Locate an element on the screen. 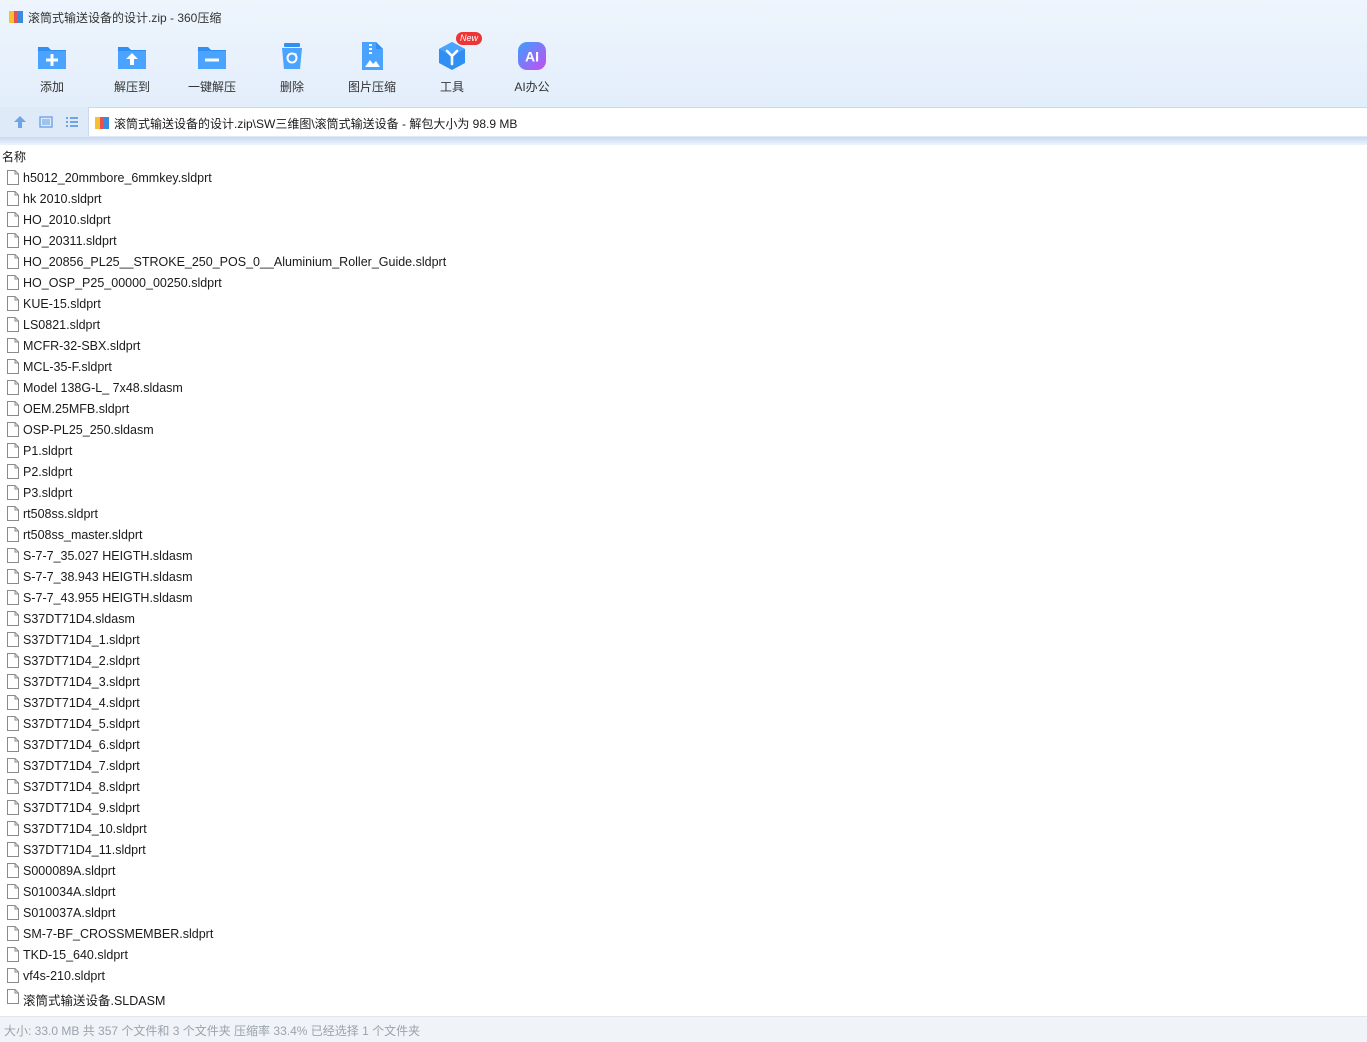 The height and width of the screenshot is (1042, 1367). file-row: vf4s-210.sldprt is located at coordinates (683, 976).